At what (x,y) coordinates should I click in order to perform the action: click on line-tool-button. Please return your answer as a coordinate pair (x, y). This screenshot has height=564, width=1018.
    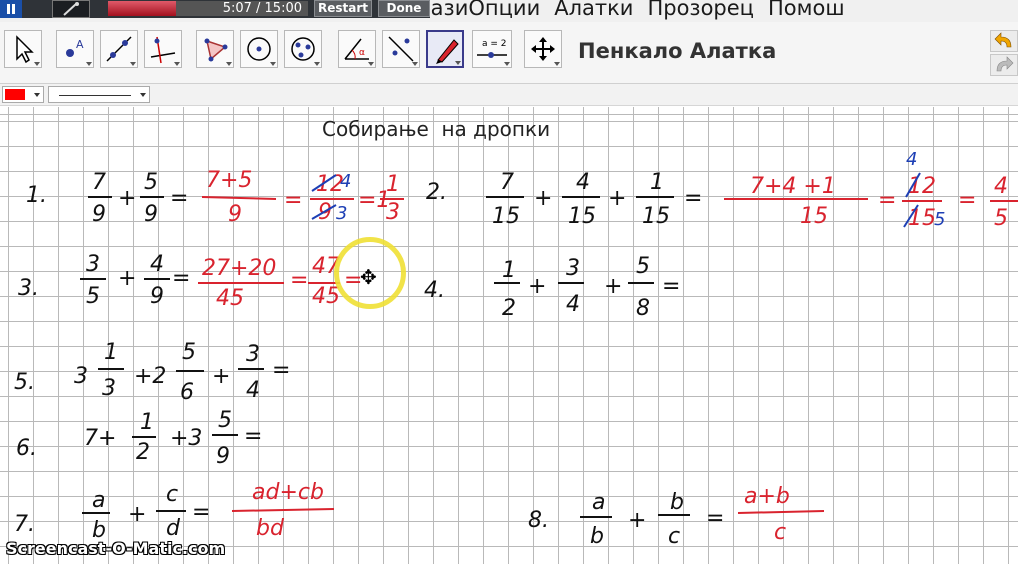
    Looking at the image, I should click on (119, 49).